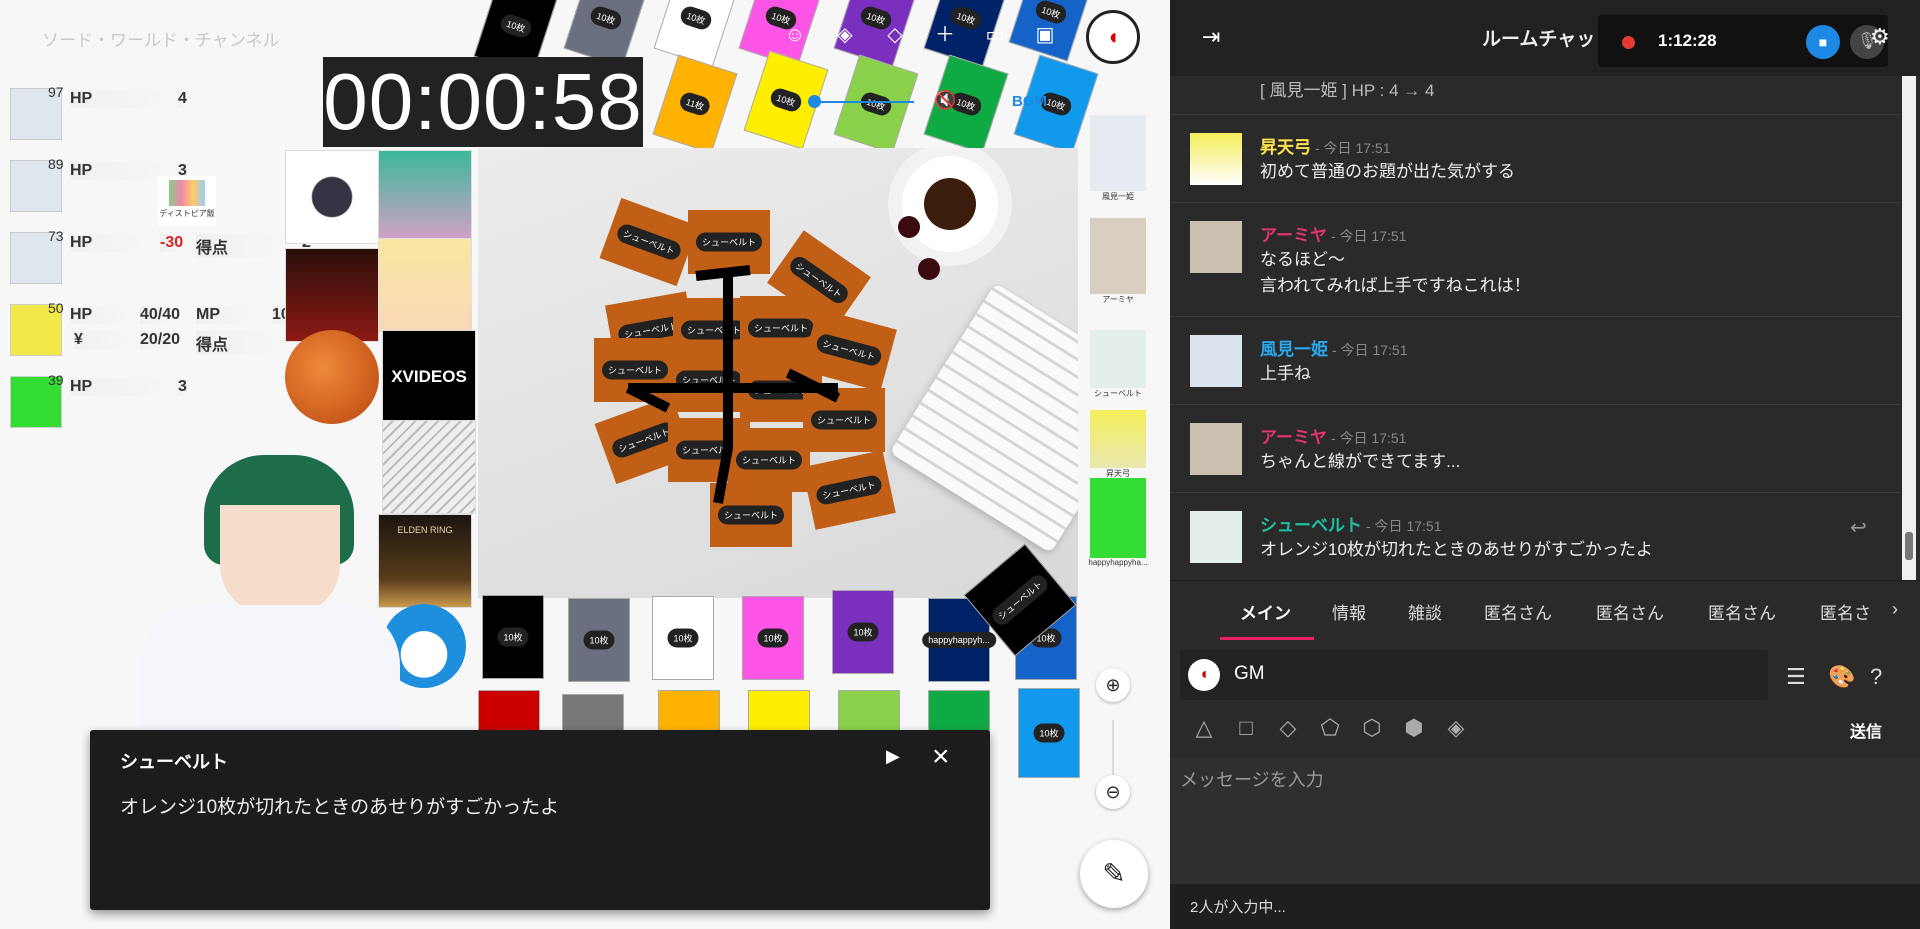  I want to click on screen-icon: ▭, so click(995, 35).